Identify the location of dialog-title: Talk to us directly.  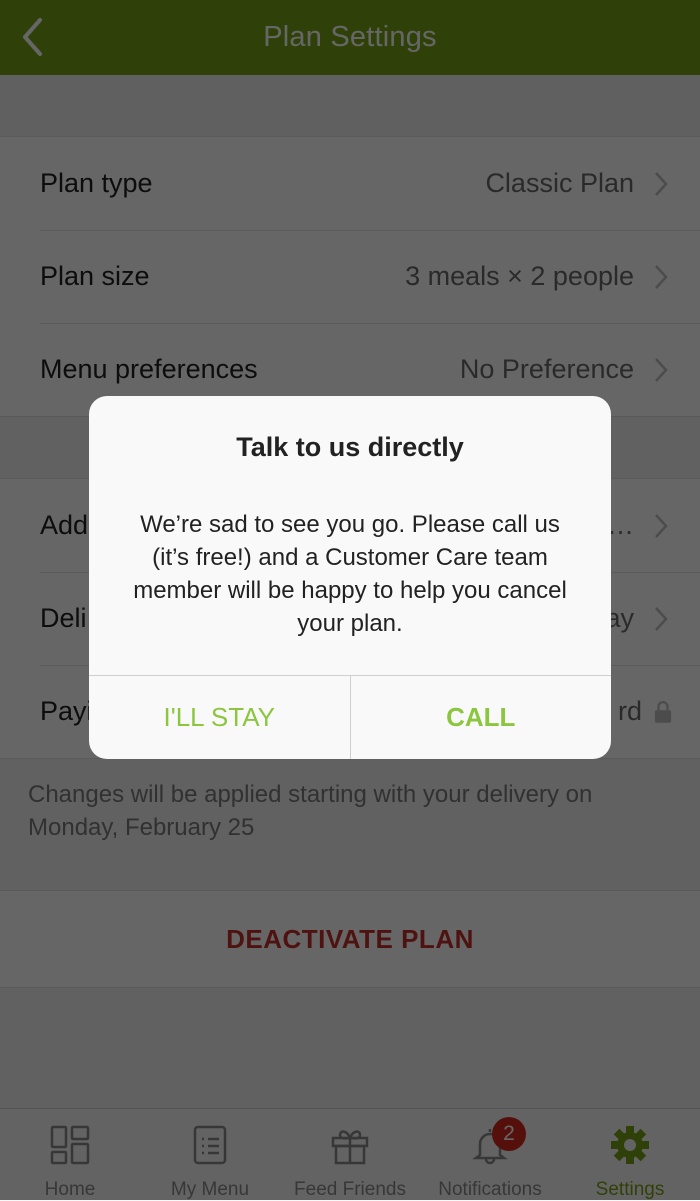
(350, 447).